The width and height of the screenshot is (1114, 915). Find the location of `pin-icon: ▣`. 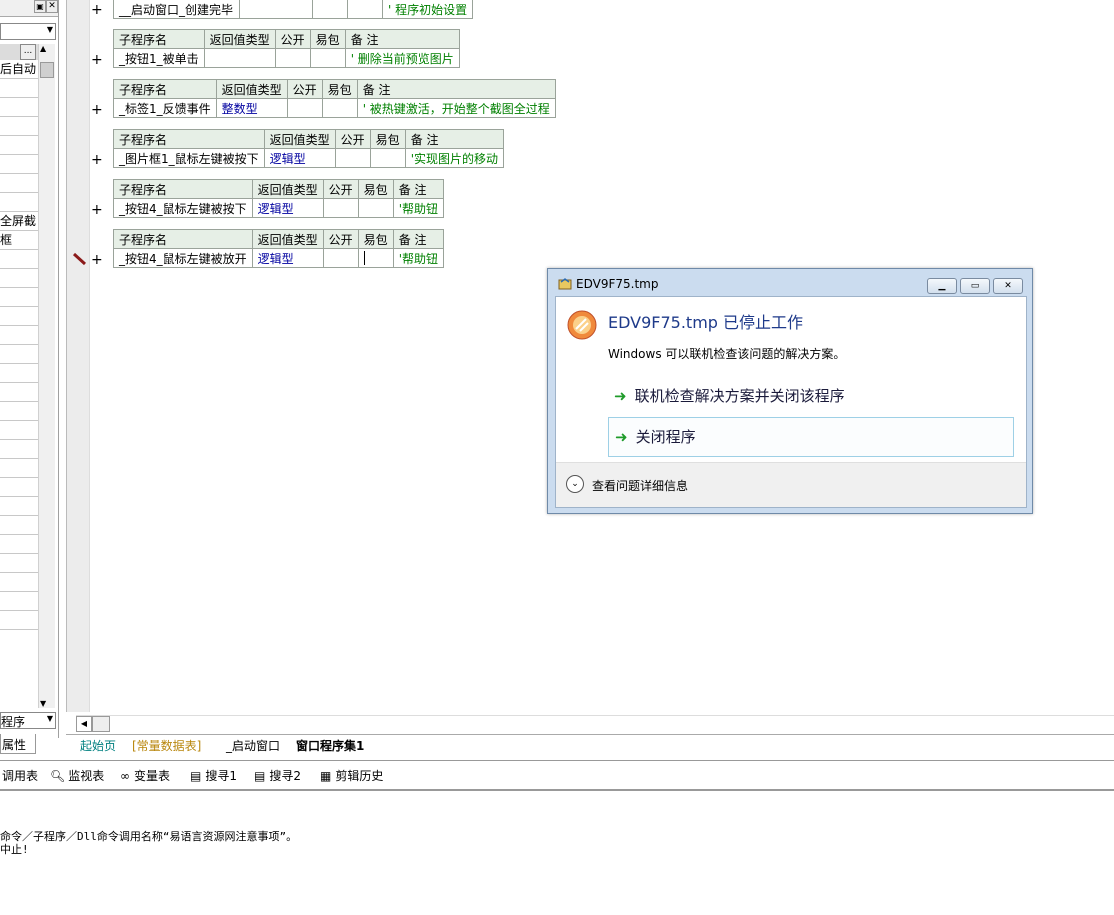

pin-icon: ▣ is located at coordinates (40, 6).